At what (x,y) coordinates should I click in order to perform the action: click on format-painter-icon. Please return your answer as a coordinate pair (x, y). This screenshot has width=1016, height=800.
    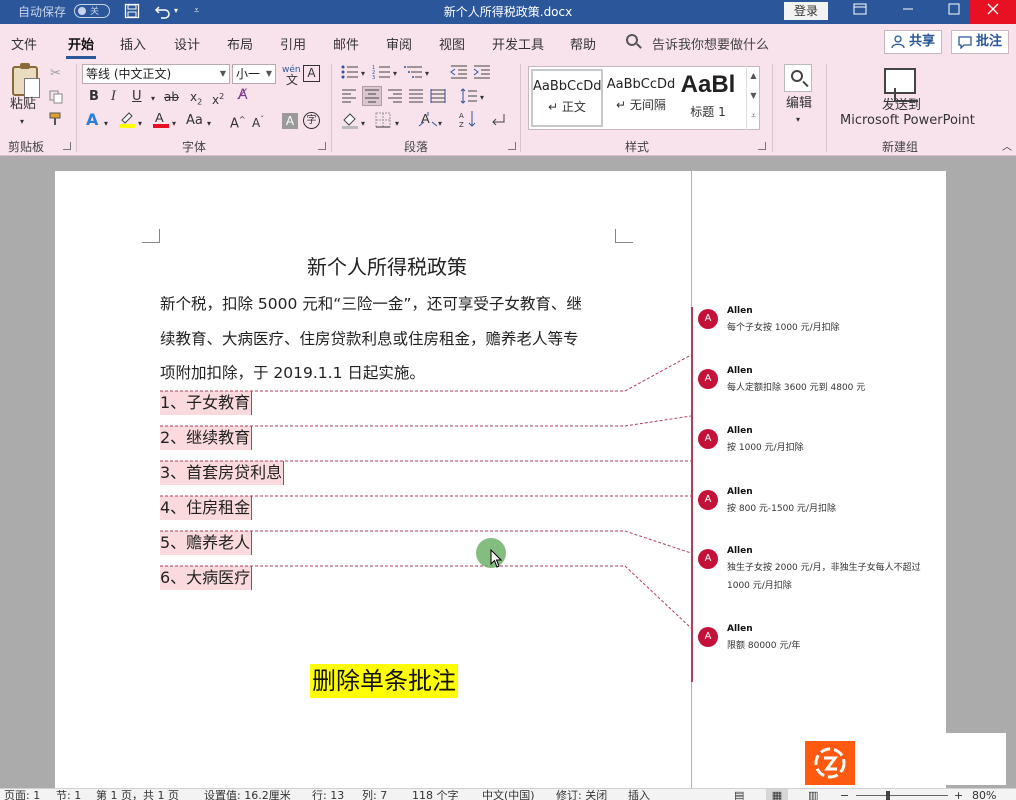
    Looking at the image, I should click on (56, 121).